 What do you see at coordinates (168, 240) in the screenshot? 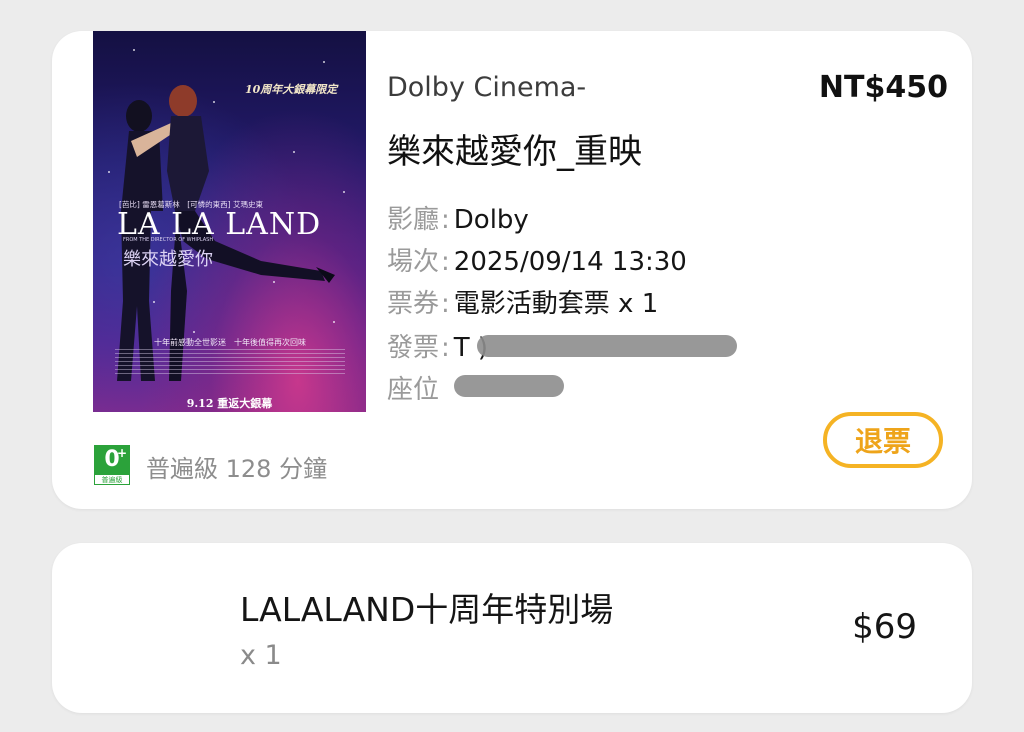
I see `poster-director-line: FROM THE DIRECTOR OF WHIPLASH` at bounding box center [168, 240].